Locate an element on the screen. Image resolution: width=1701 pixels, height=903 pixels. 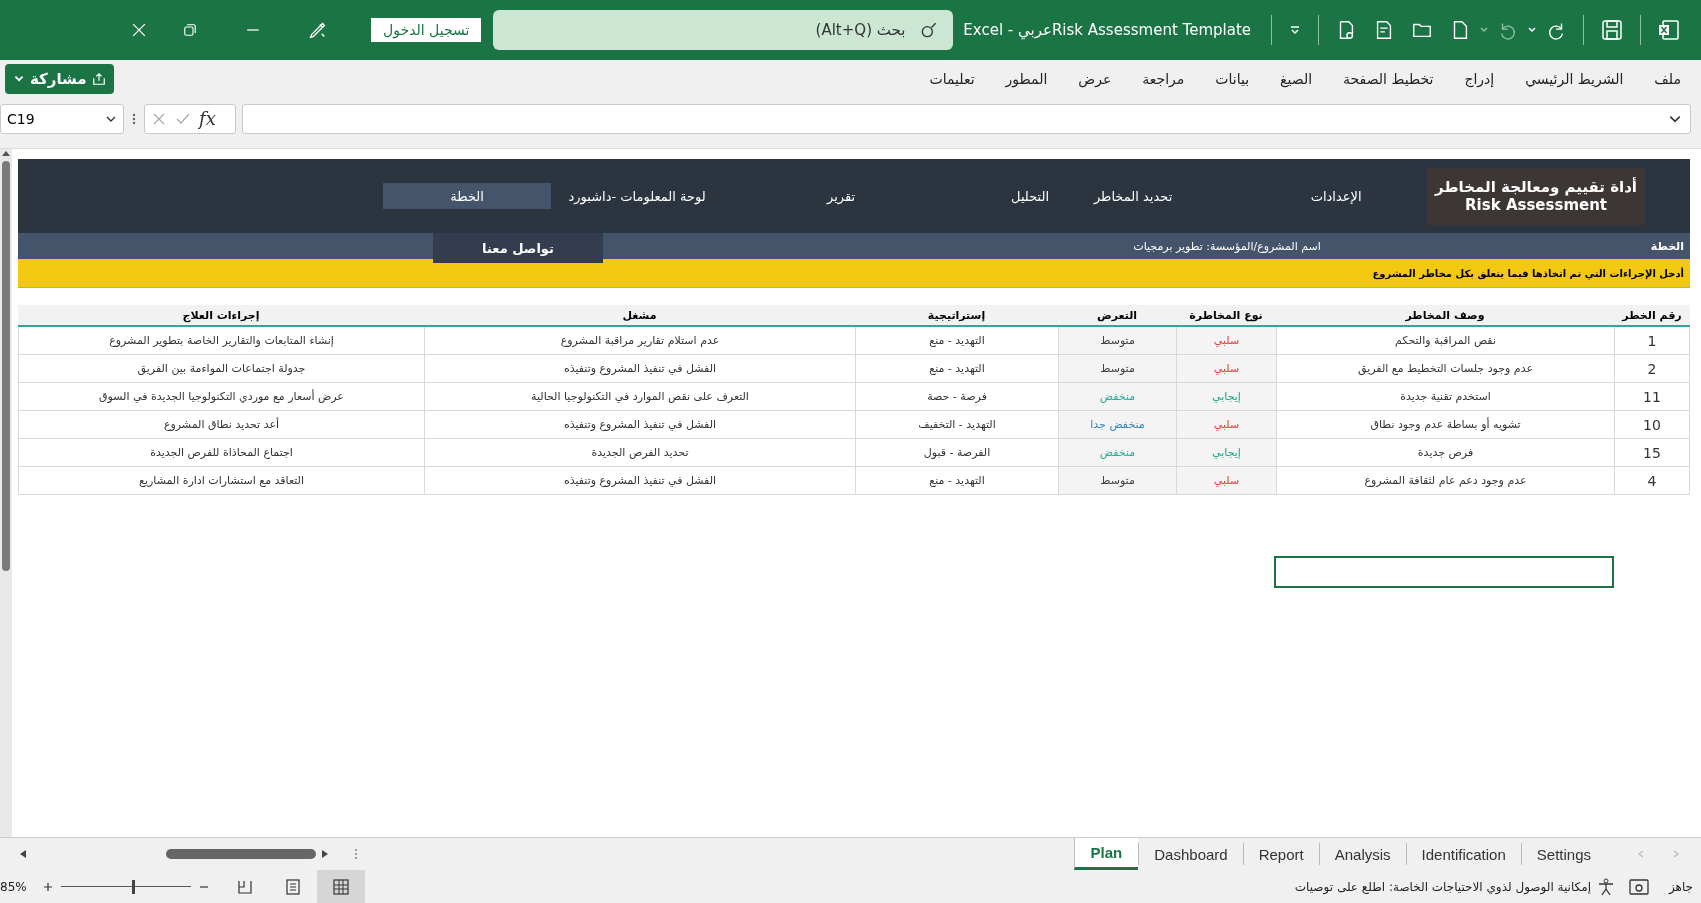
slider-thumb is located at coordinates (134, 886).